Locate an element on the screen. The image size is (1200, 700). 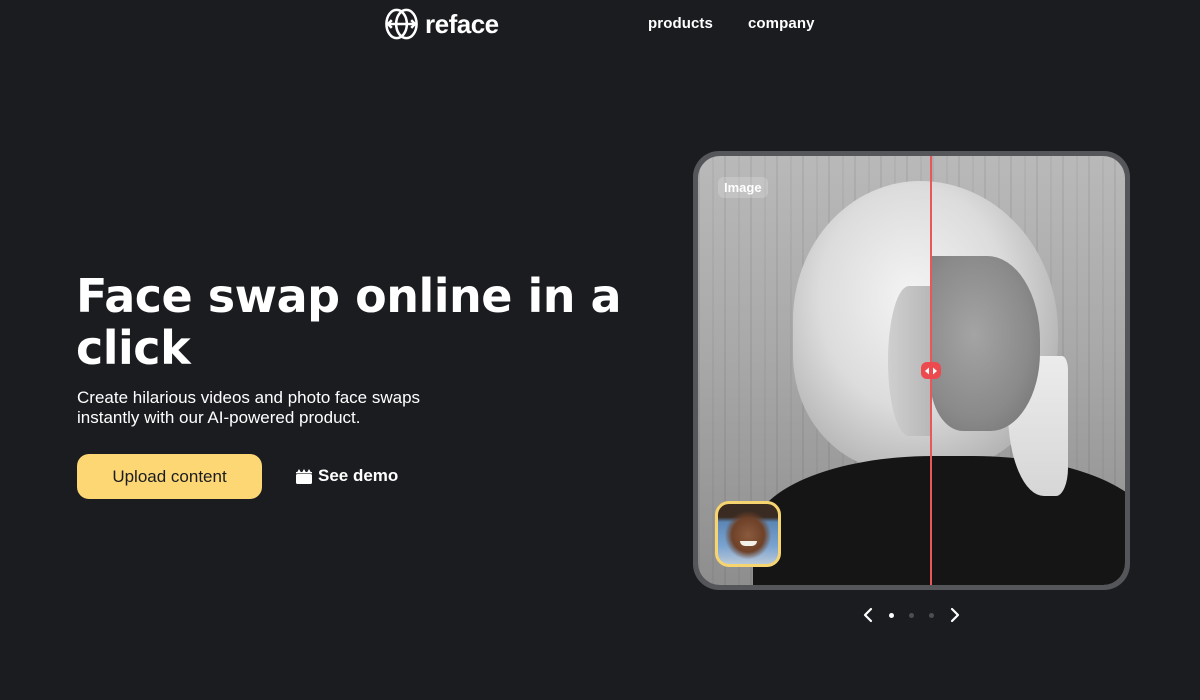
see-demo-link: See demo is located at coordinates (346, 476).